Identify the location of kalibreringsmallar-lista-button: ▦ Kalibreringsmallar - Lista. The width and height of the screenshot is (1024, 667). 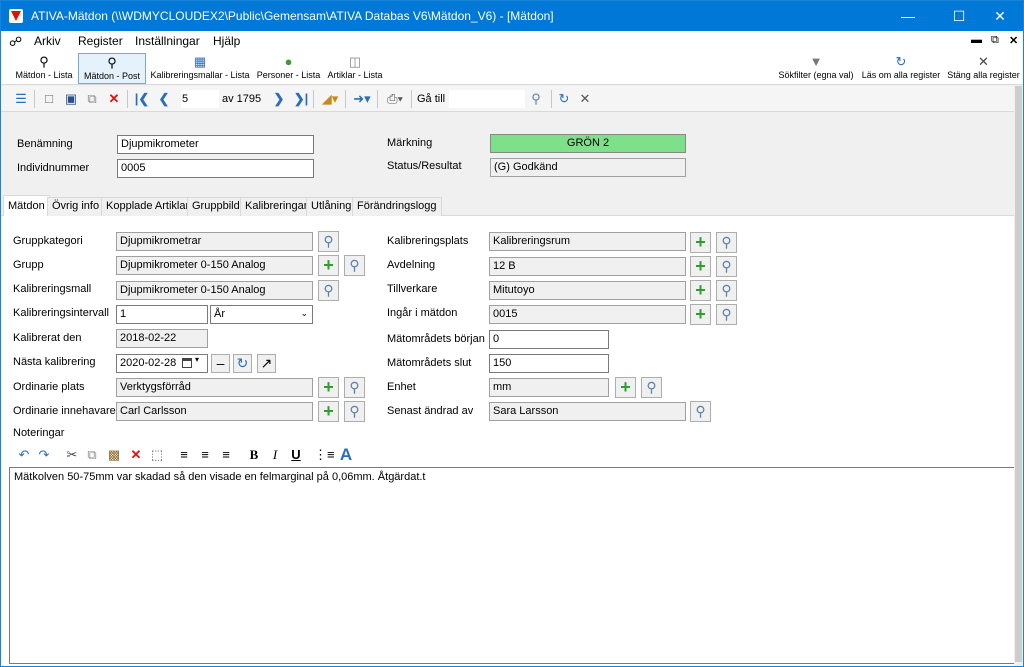
(200, 68).